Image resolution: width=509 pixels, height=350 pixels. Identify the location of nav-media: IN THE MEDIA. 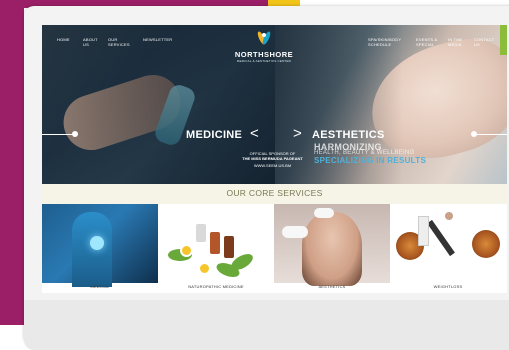
(457, 42).